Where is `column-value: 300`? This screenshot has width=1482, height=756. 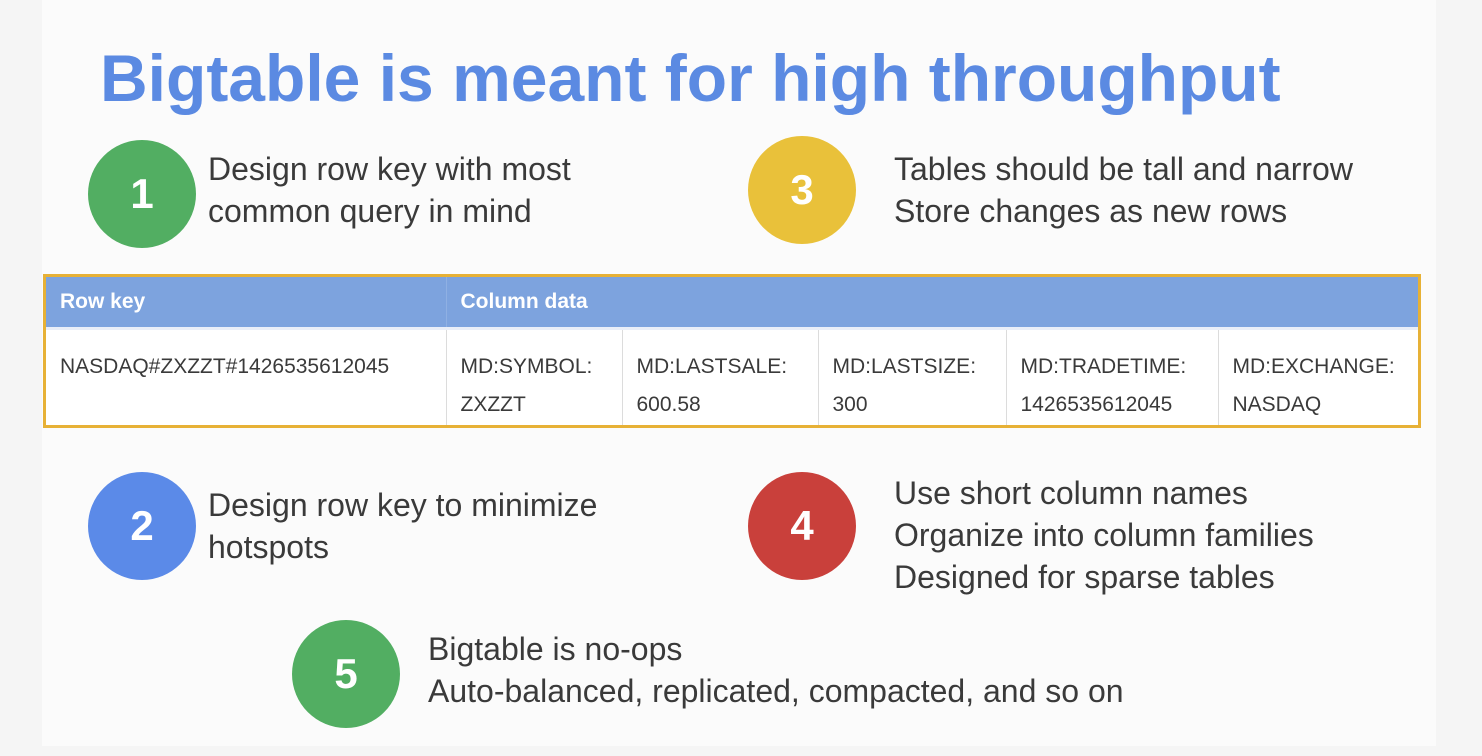 column-value: 300 is located at coordinates (850, 404).